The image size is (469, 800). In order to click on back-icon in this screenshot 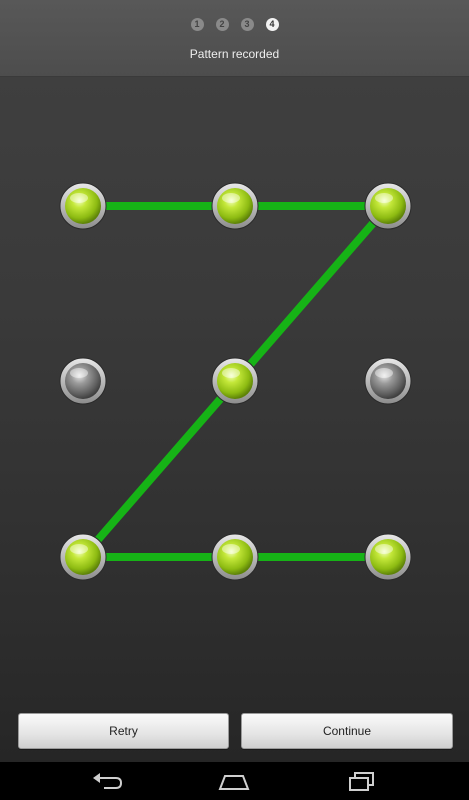, I will do `click(108, 781)`.